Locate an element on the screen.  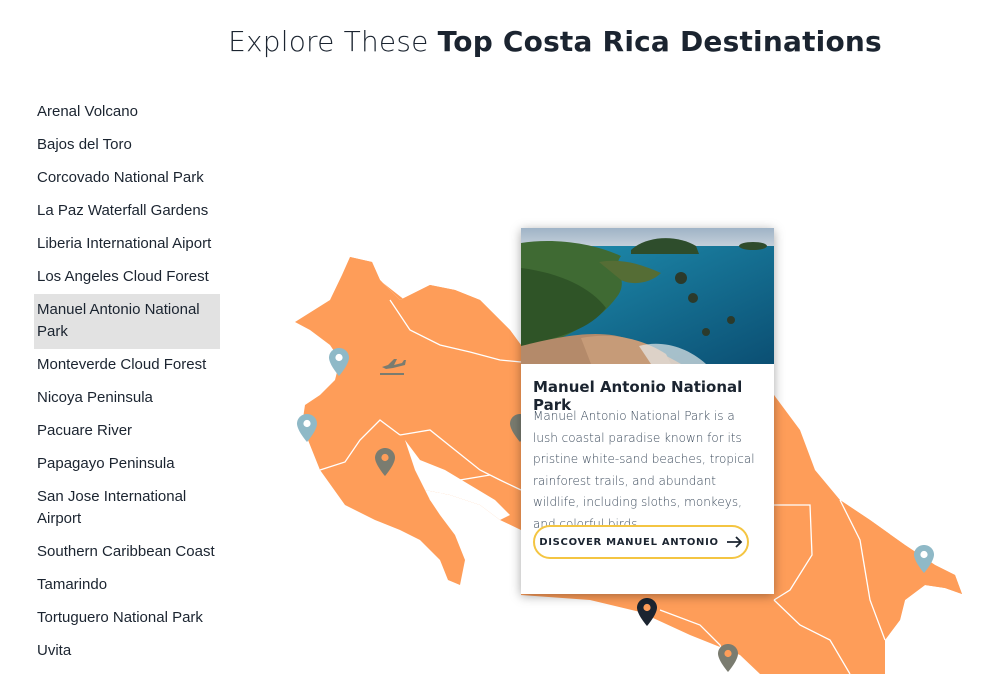
destination-item: Monteverde Cloud Forest is located at coordinates (127, 365).